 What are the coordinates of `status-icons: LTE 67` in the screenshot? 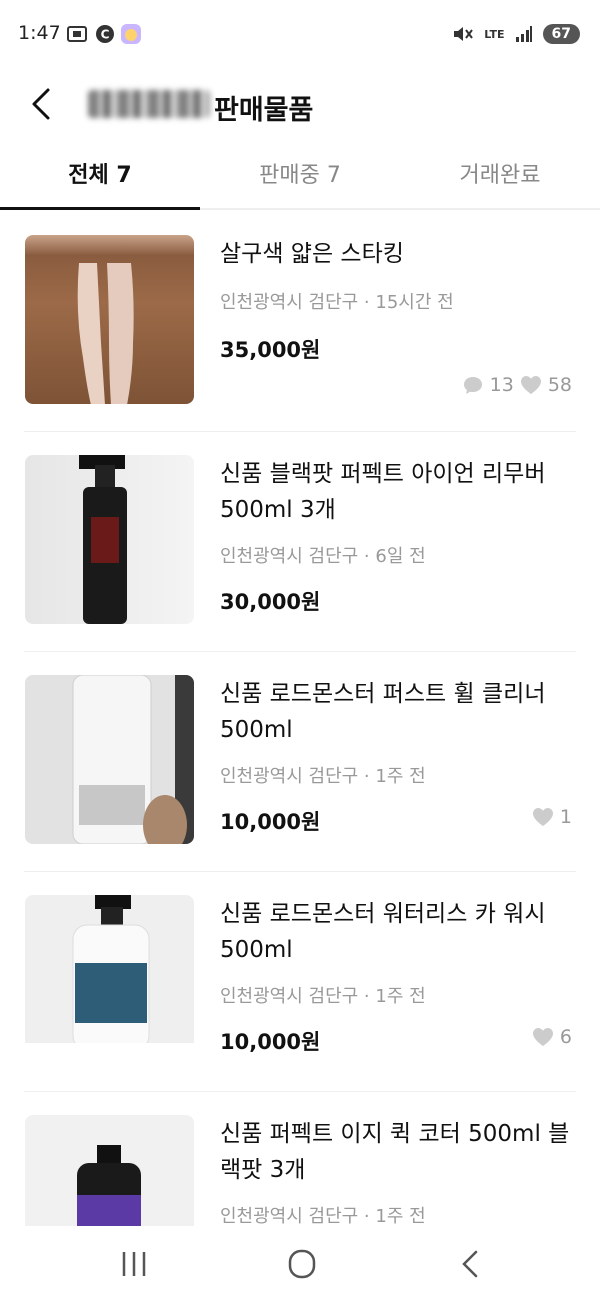 It's located at (516, 34).